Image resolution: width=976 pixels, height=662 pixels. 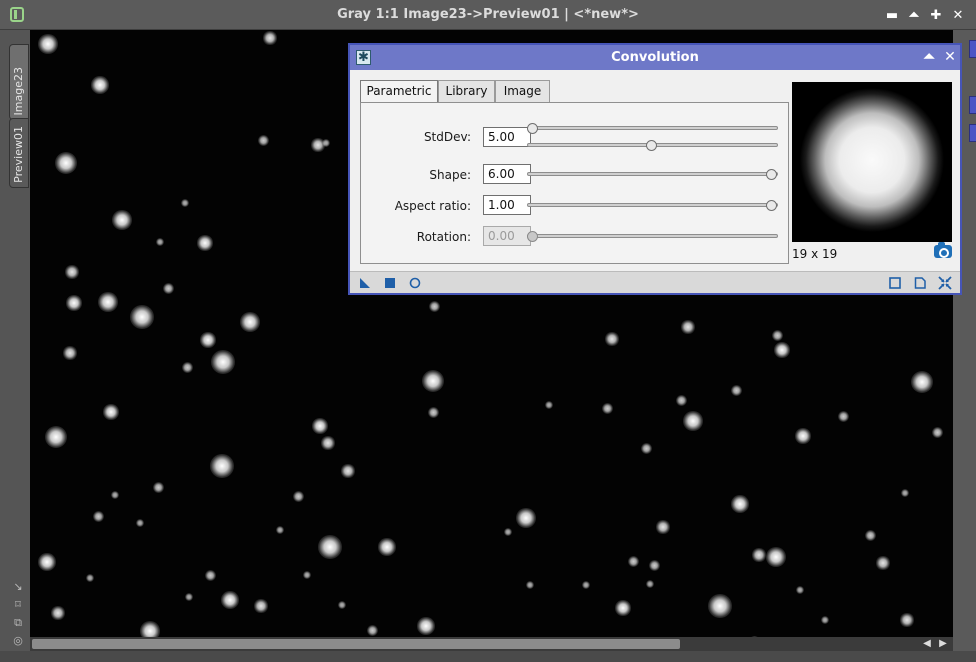 What do you see at coordinates (522, 91) in the screenshot?
I see `tab-image: Image` at bounding box center [522, 91].